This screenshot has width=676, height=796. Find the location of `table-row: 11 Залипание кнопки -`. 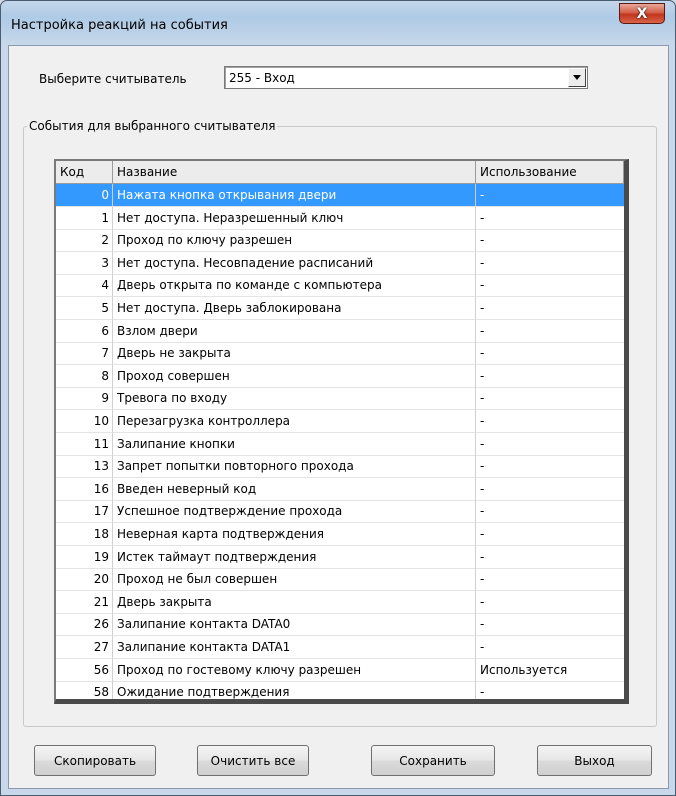

table-row: 11 Залипание кнопки - is located at coordinates (340, 444).